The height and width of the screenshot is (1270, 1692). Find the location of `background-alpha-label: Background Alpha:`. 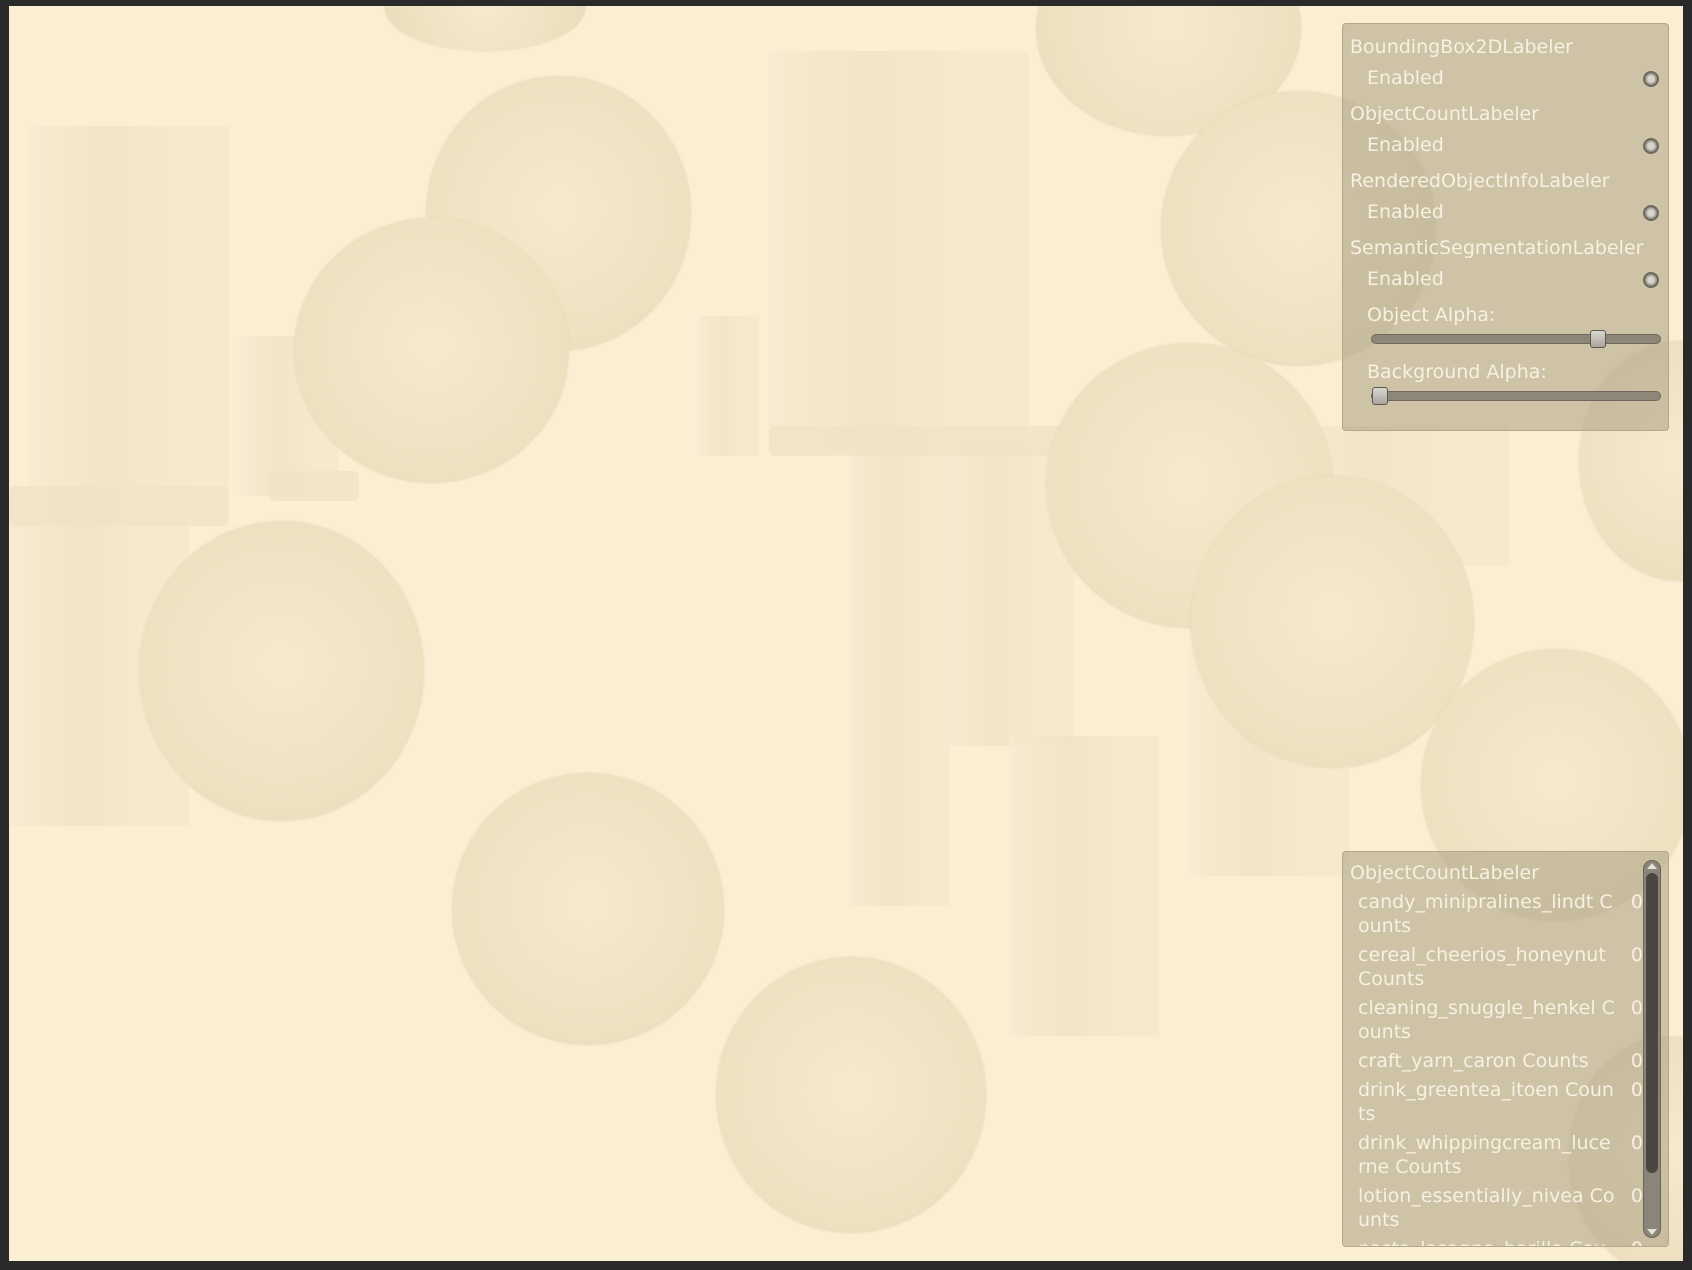

background-alpha-label: Background Alpha: is located at coordinates (1457, 372).